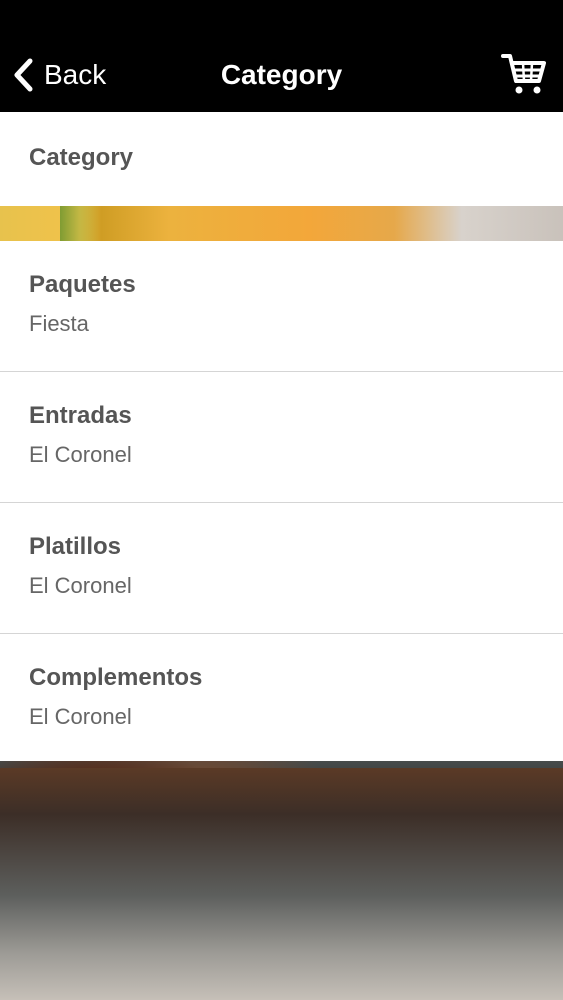 The height and width of the screenshot is (1000, 563). What do you see at coordinates (281, 437) in the screenshot?
I see `category-item-entradas: Entradas El Coronel` at bounding box center [281, 437].